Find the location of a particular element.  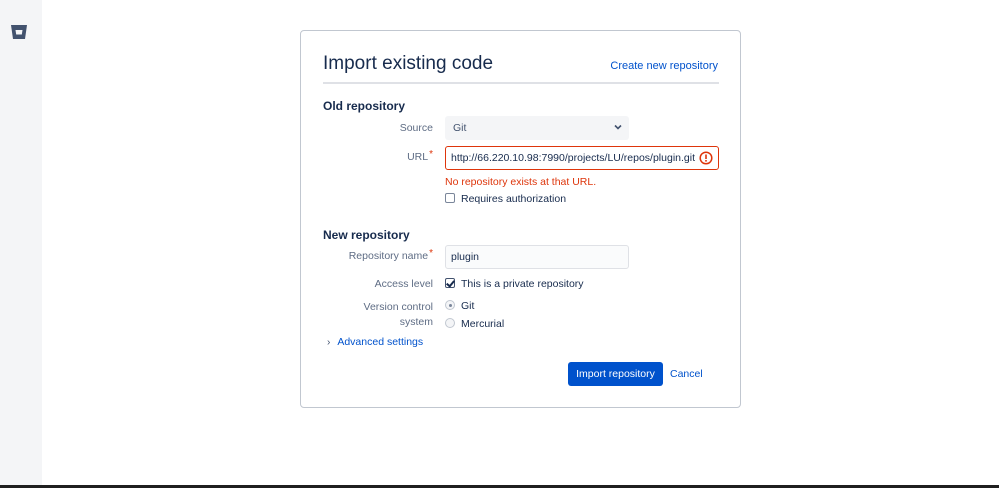

mercurial-radio-label: Mercurial is located at coordinates (483, 324).